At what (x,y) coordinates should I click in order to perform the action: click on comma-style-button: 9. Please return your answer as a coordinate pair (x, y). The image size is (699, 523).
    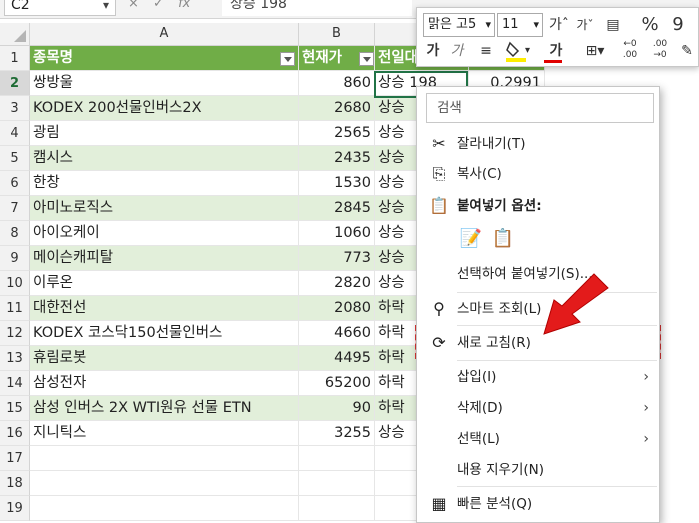
    Looking at the image, I should click on (678, 25).